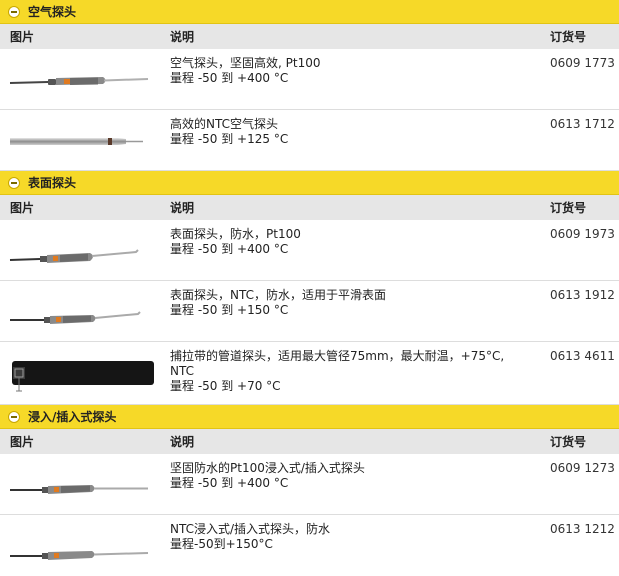 This screenshot has height=576, width=619. Describe the element at coordinates (278, 295) in the screenshot. I see `description-line: 表面探头，NTC，防水，适用于平滑表面` at that location.